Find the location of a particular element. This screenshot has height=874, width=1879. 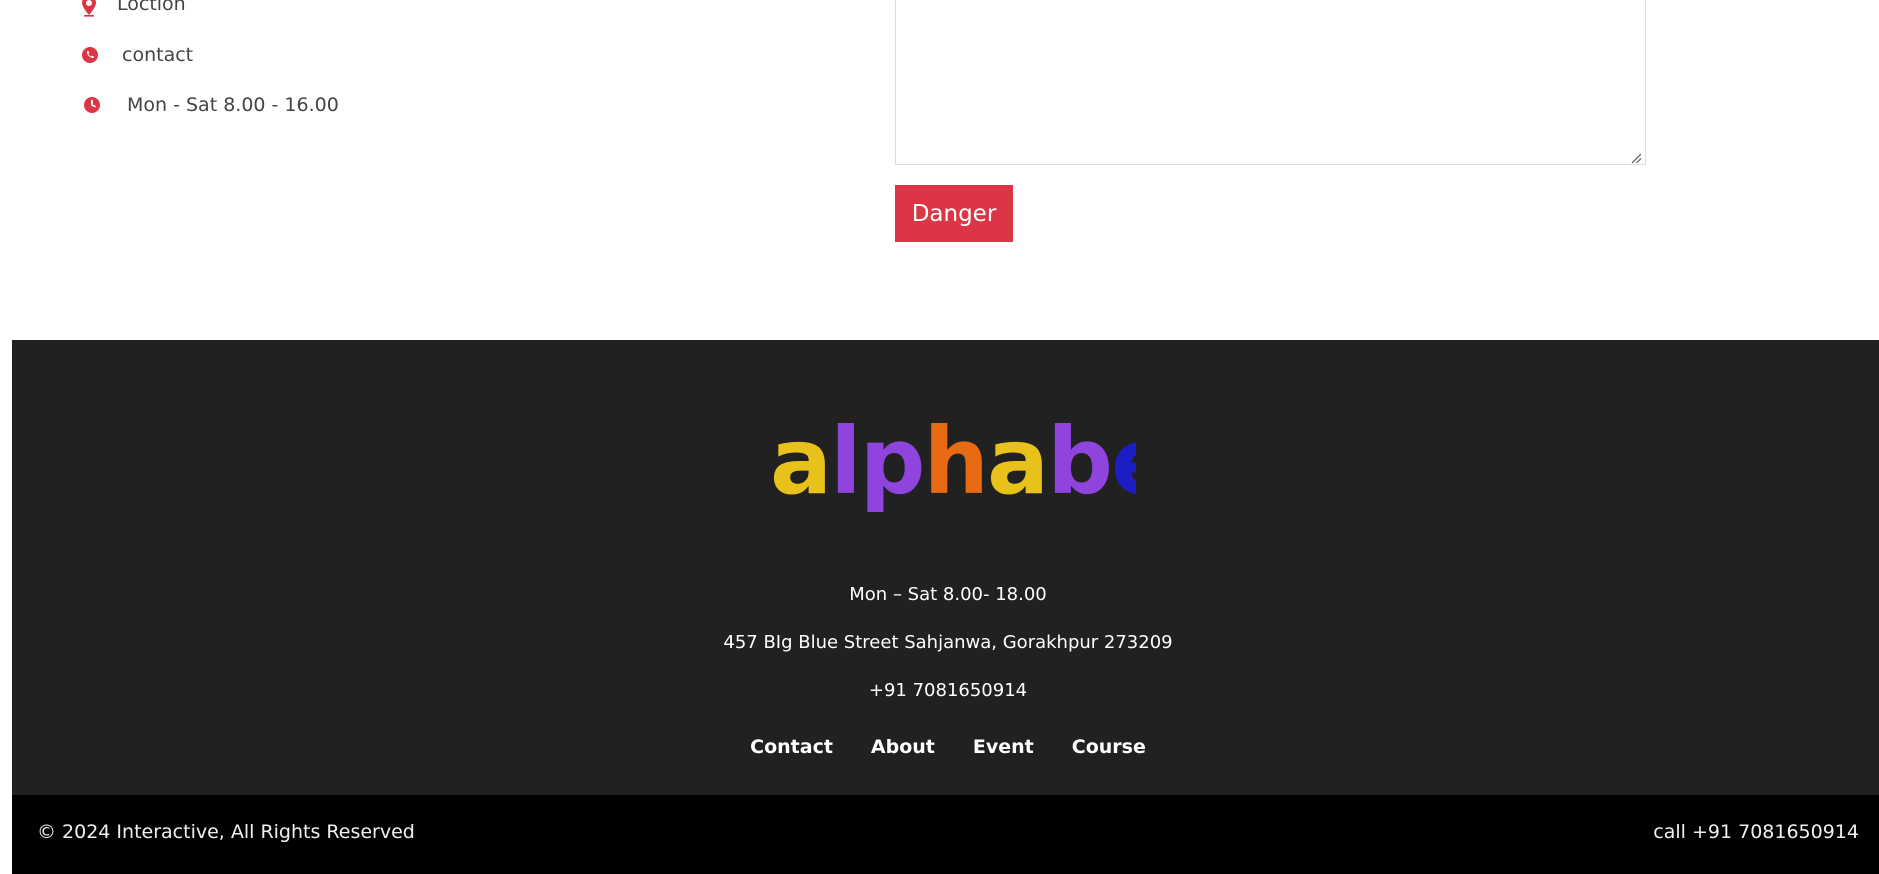

danger-button: Danger is located at coordinates (954, 213).